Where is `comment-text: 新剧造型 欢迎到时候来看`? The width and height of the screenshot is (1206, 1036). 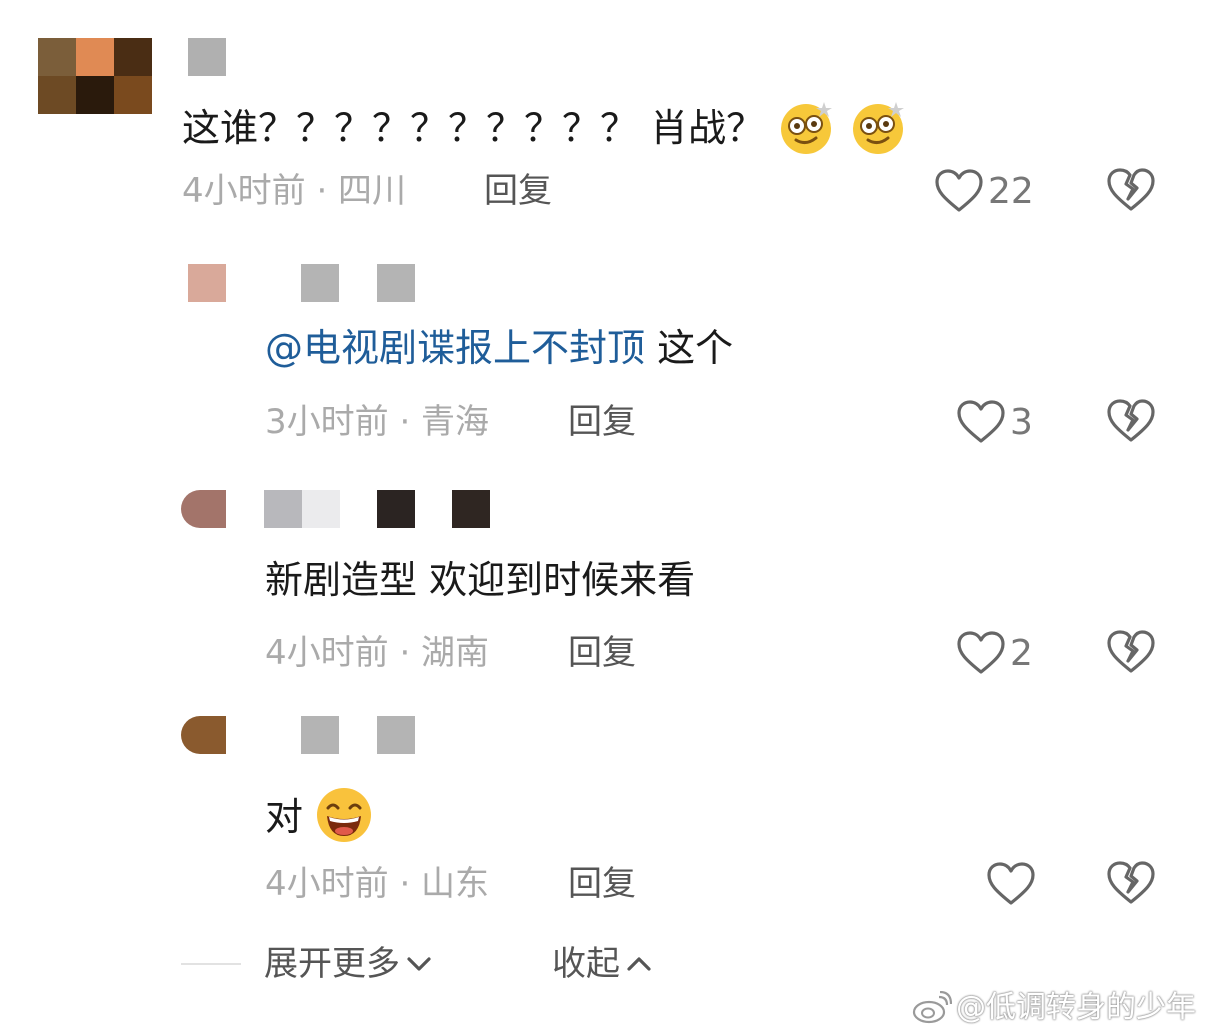 comment-text: 新剧造型 欢迎到时候来看 is located at coordinates (480, 580).